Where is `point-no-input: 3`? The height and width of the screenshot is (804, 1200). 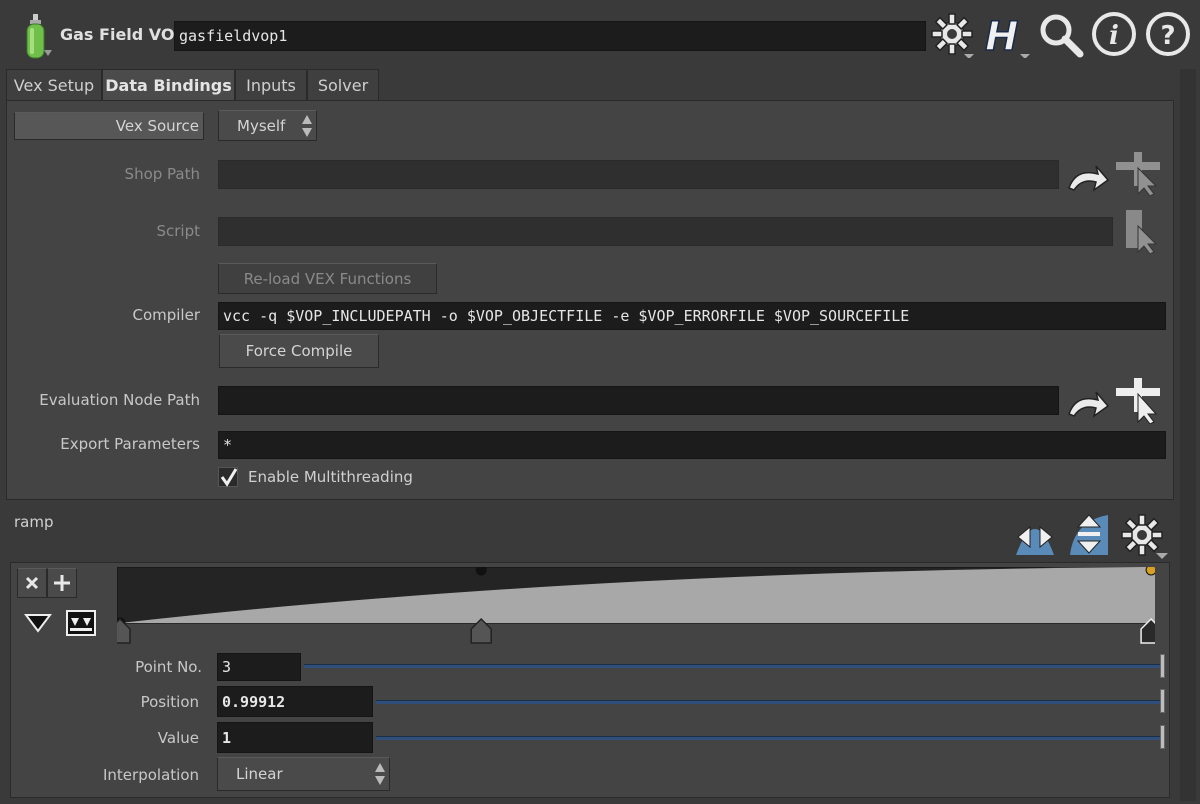 point-no-input: 3 is located at coordinates (259, 667).